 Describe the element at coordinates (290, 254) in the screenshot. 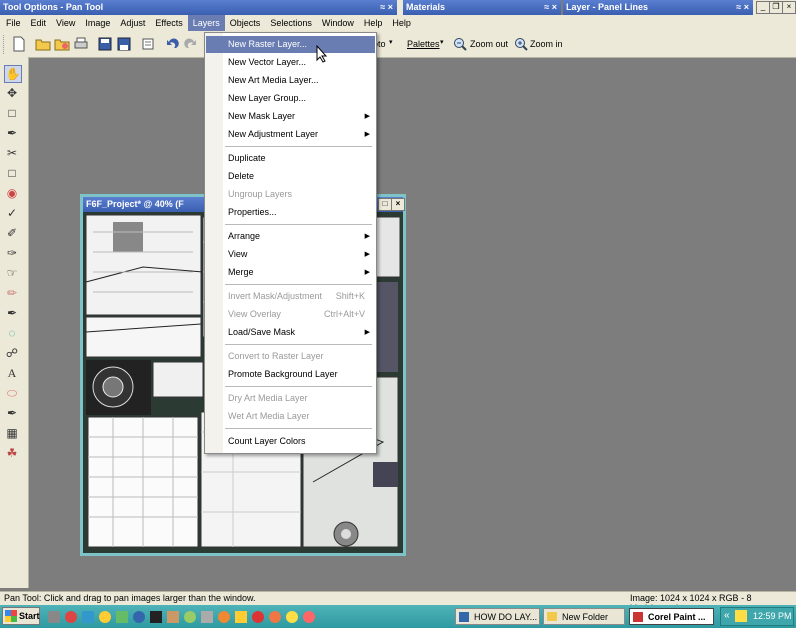

I see `menu-item-view: View ▶` at that location.